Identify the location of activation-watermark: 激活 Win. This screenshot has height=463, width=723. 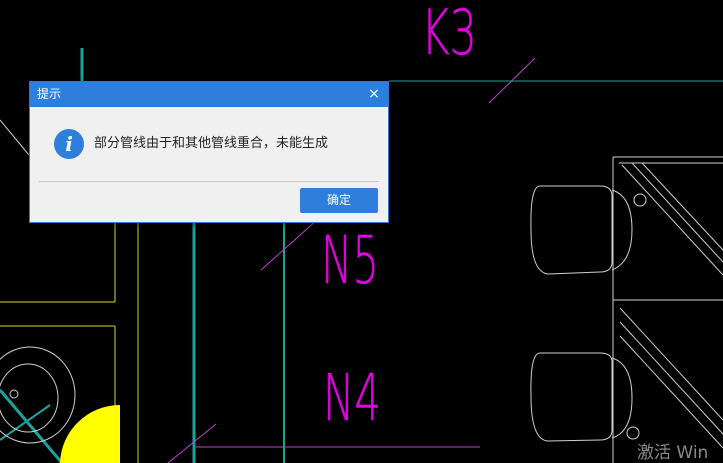
(673, 453).